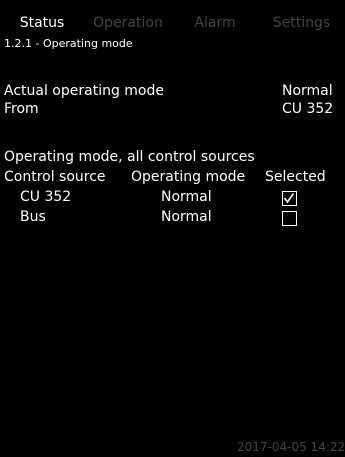 The height and width of the screenshot is (457, 345). Describe the element at coordinates (301, 23) in the screenshot. I see `tab-settings: Settings` at that location.